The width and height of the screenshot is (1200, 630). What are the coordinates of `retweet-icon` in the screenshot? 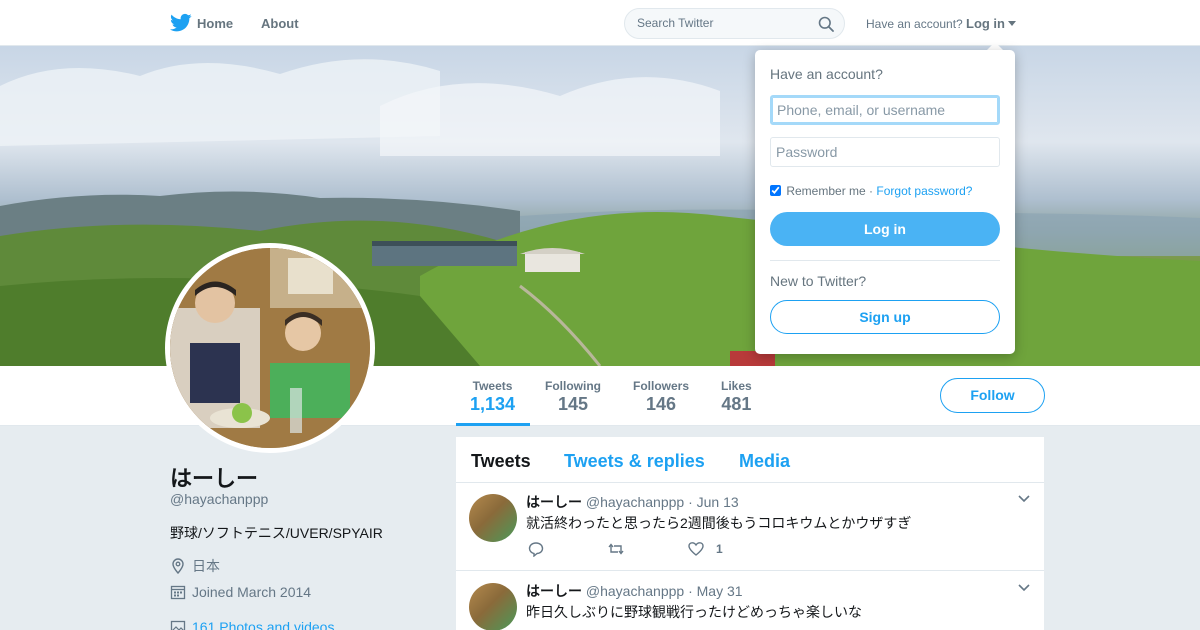 It's located at (616, 549).